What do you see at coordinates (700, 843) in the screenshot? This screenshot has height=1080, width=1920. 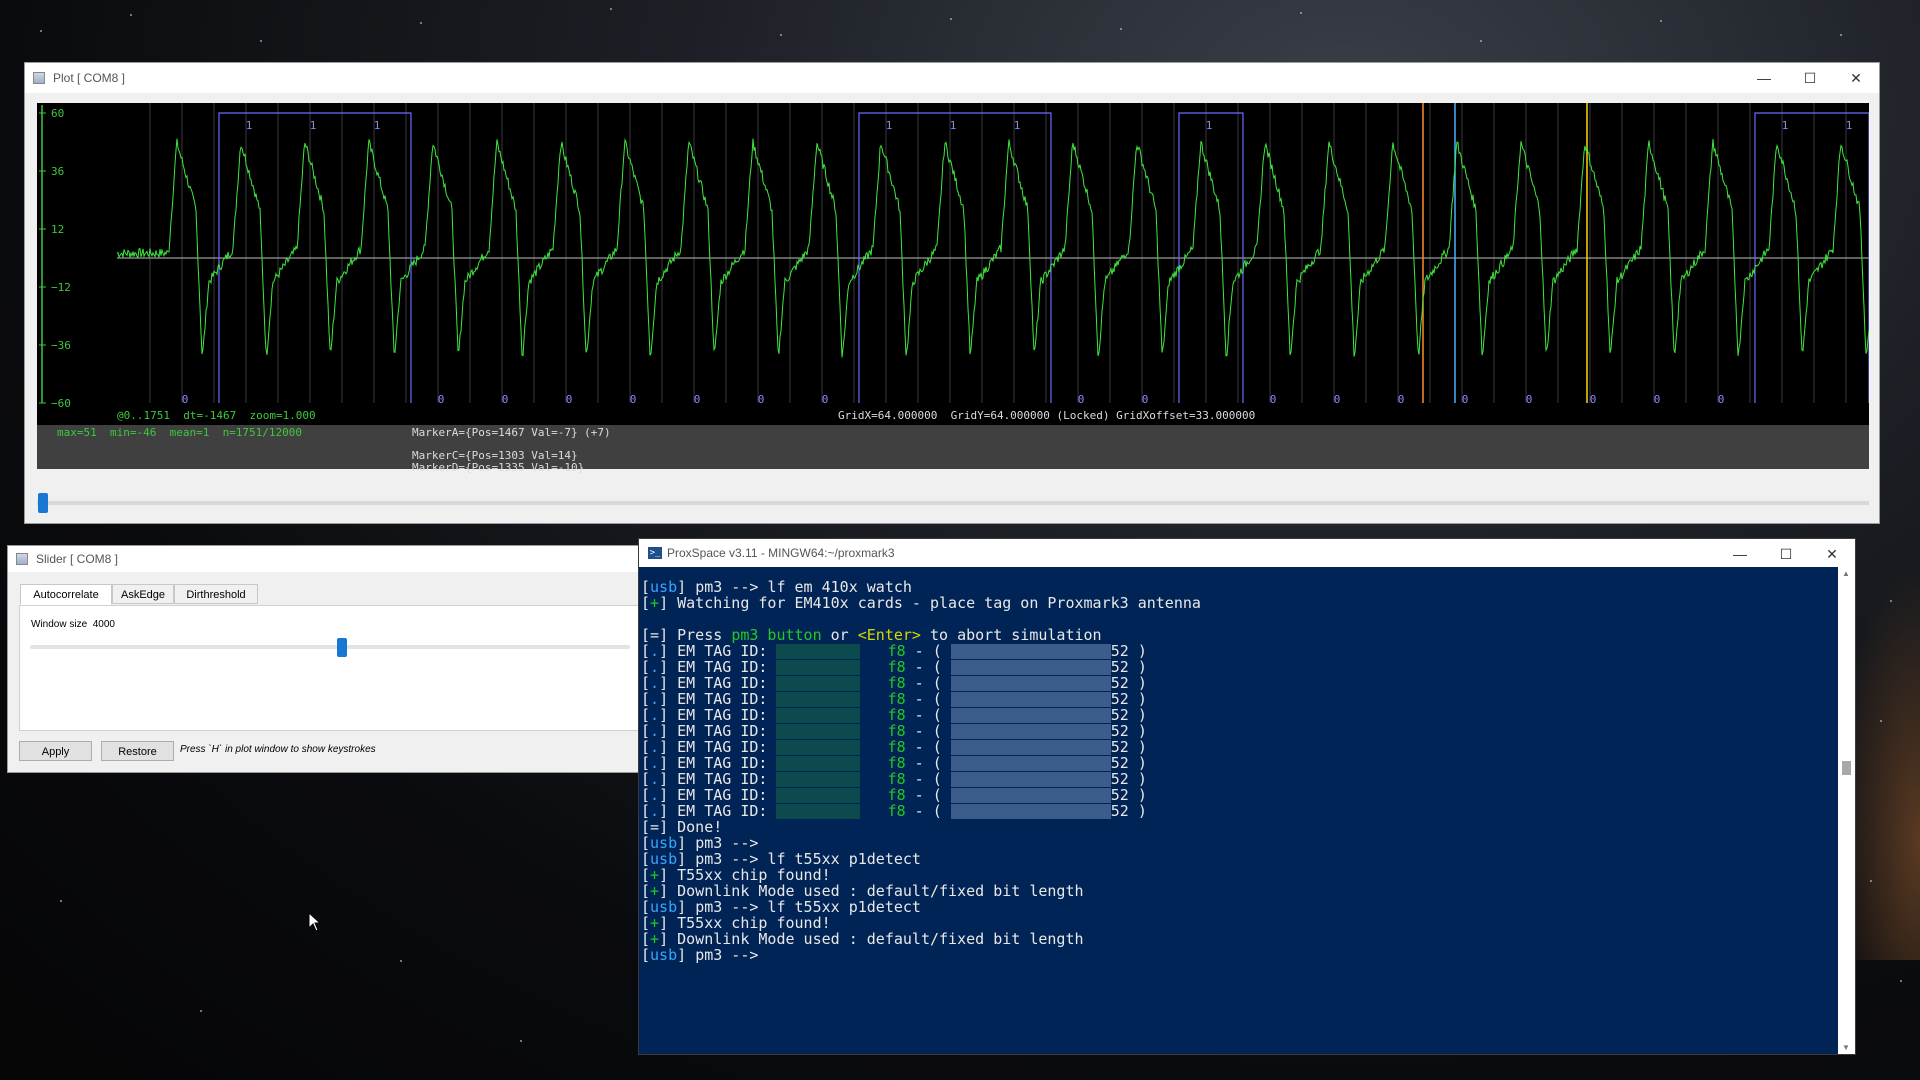 I see `terminal-line: [usb] pm3 -->` at bounding box center [700, 843].